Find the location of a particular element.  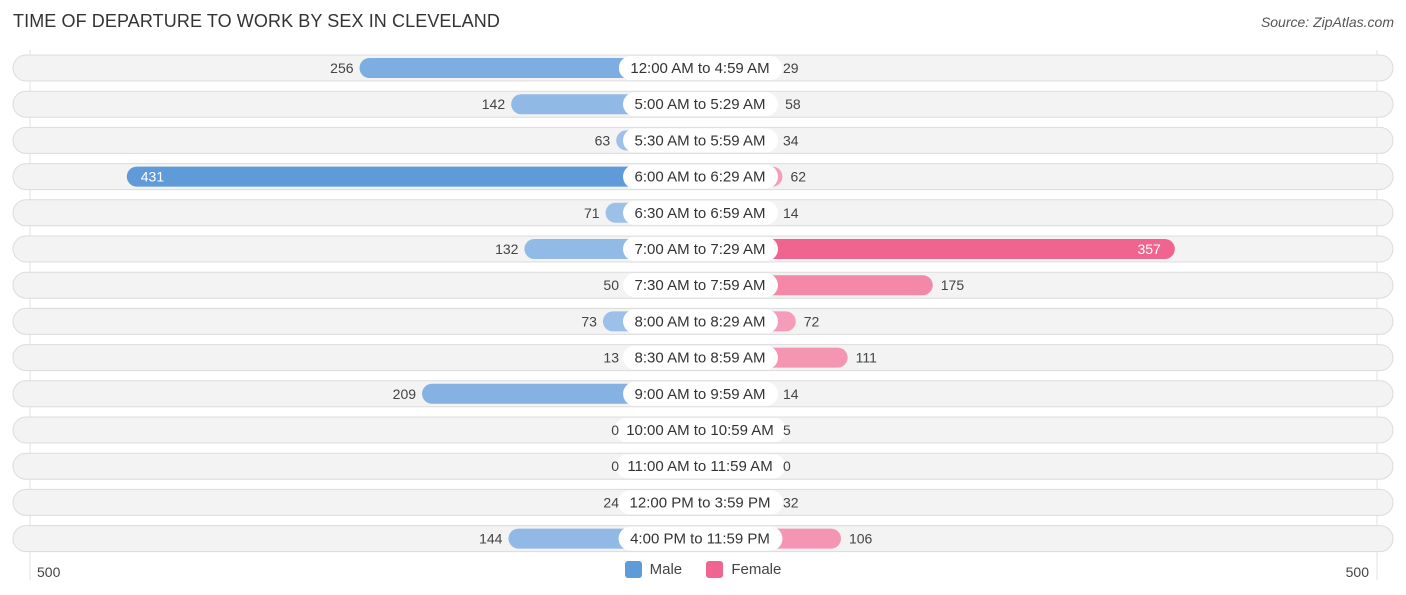

category-label: 7:30 AM to 7:59 AM is located at coordinates (700, 285).